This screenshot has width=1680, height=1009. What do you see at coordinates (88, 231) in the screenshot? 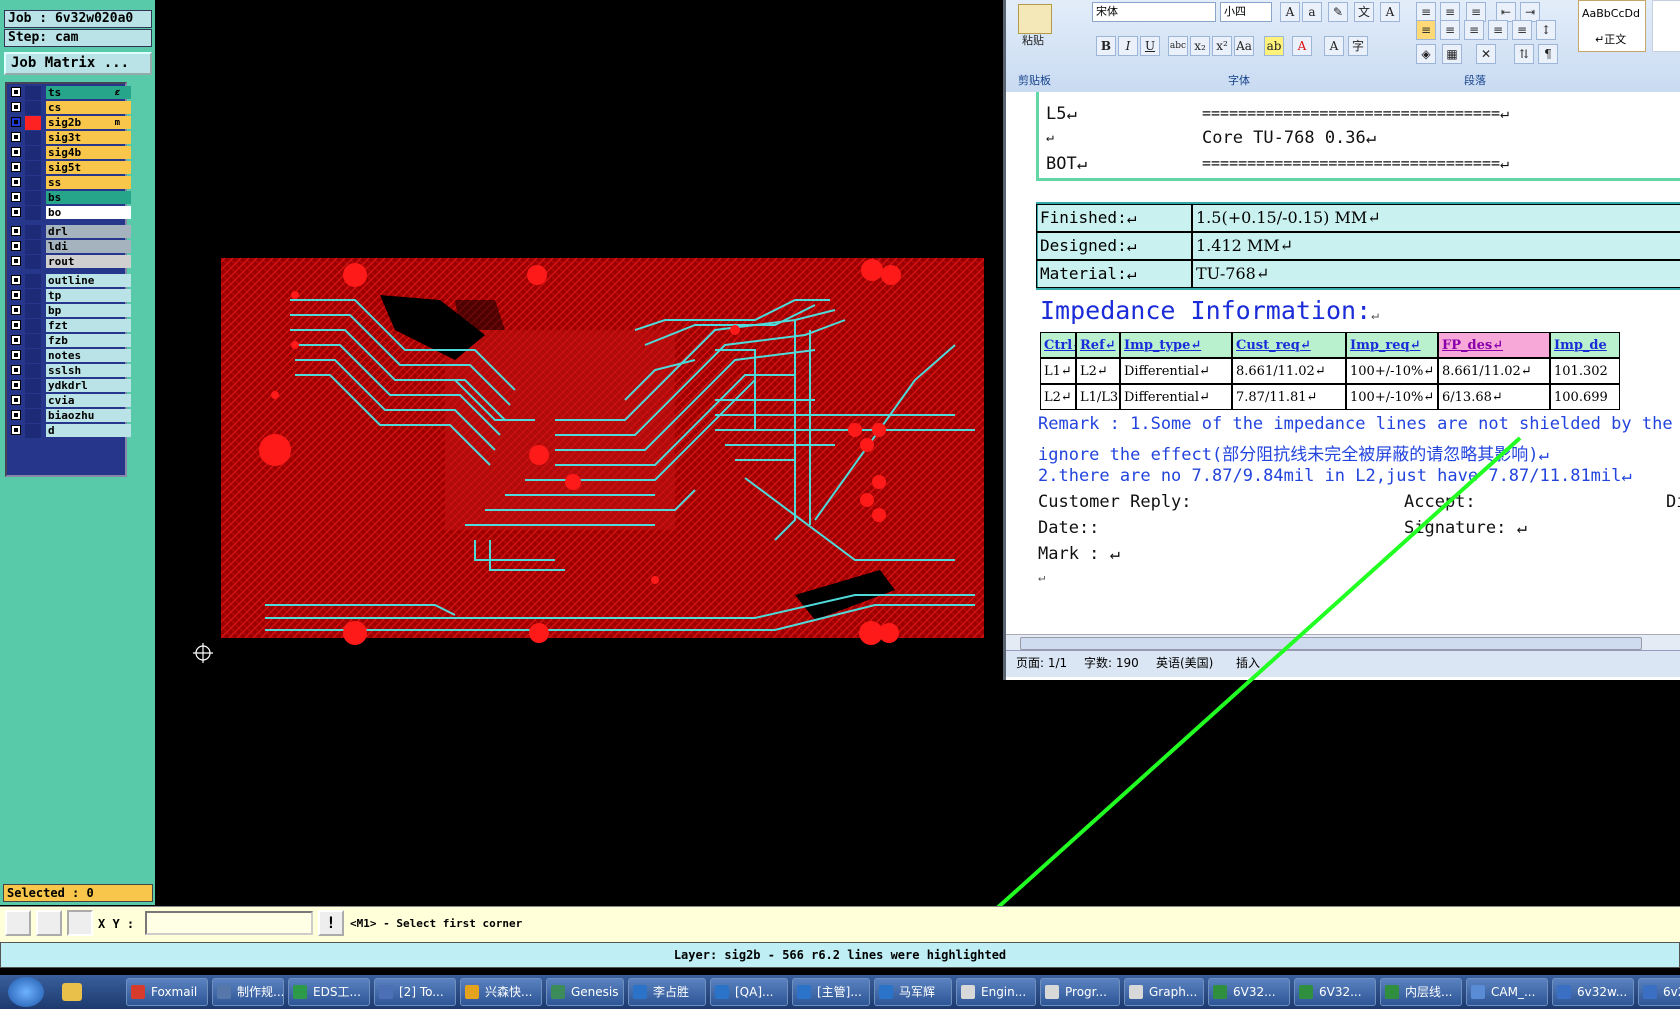
I see `layer-name: drl` at bounding box center [88, 231].